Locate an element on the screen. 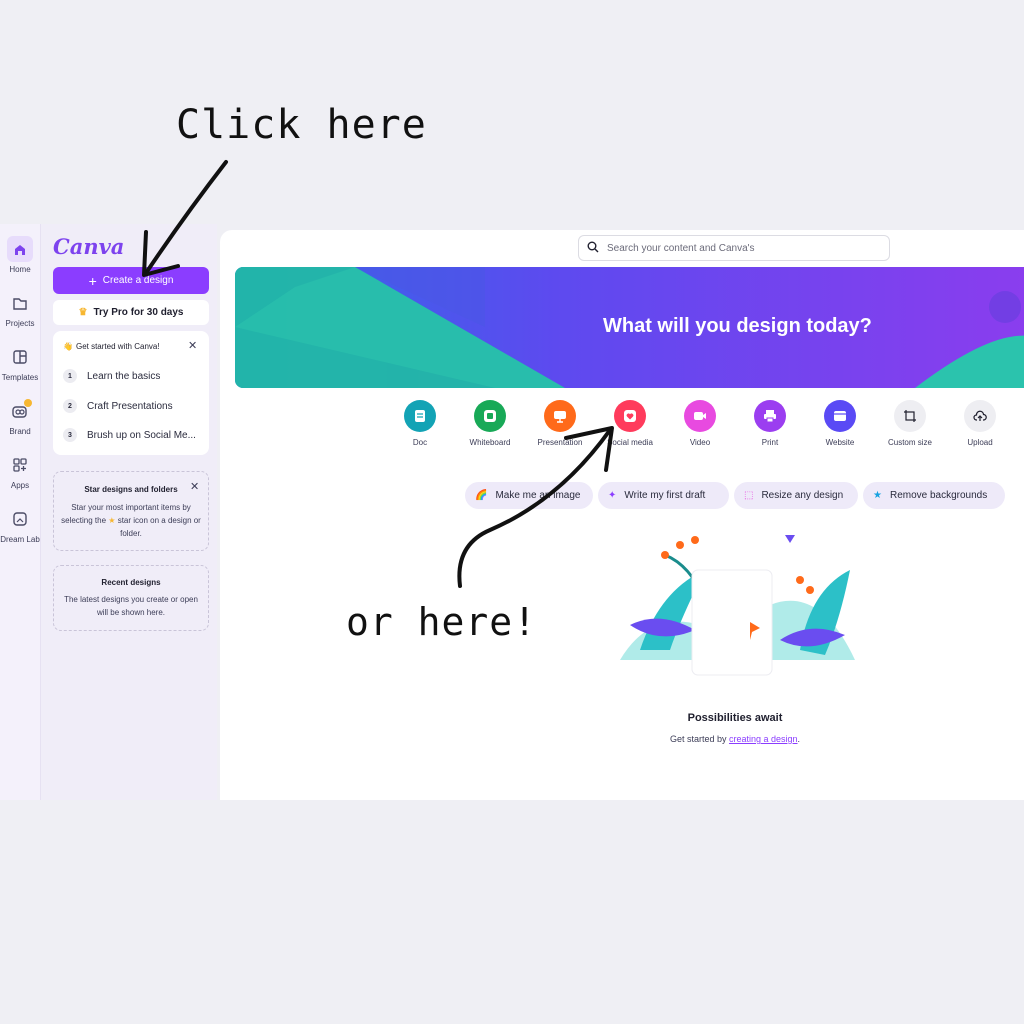 This screenshot has height=1024, width=1024. quick-action-label: Write my first draft is located at coordinates (665, 495).